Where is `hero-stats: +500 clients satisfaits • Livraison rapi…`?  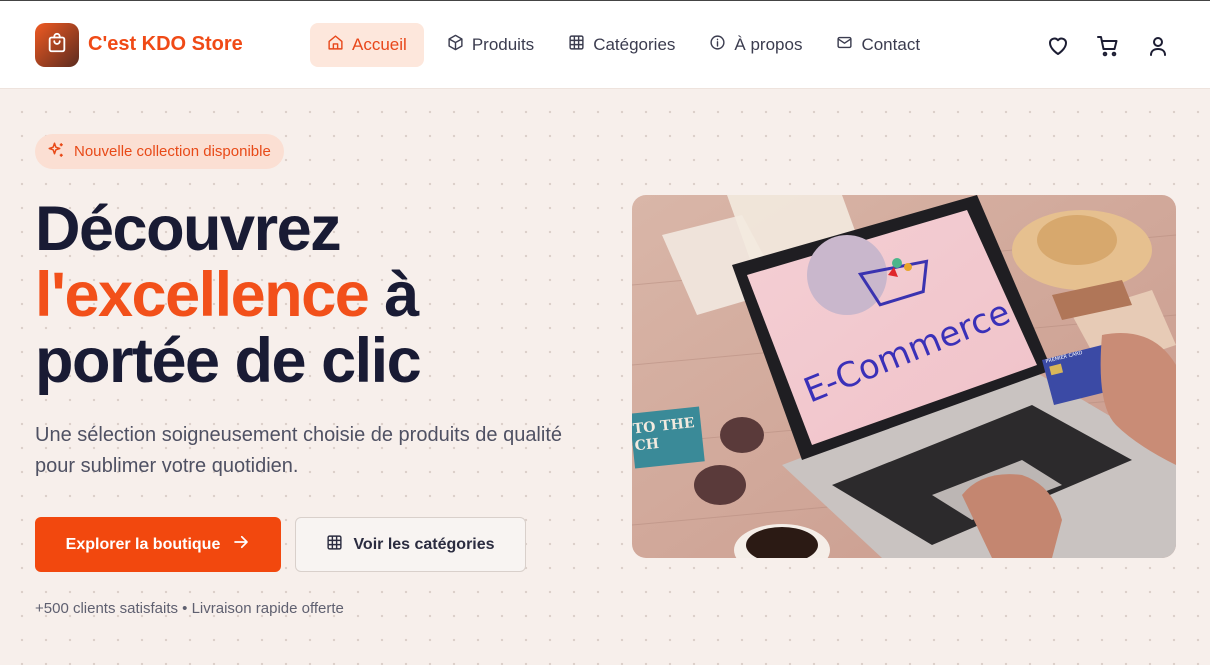 hero-stats: +500 clients satisfaits • Livraison rapi… is located at coordinates (189, 608).